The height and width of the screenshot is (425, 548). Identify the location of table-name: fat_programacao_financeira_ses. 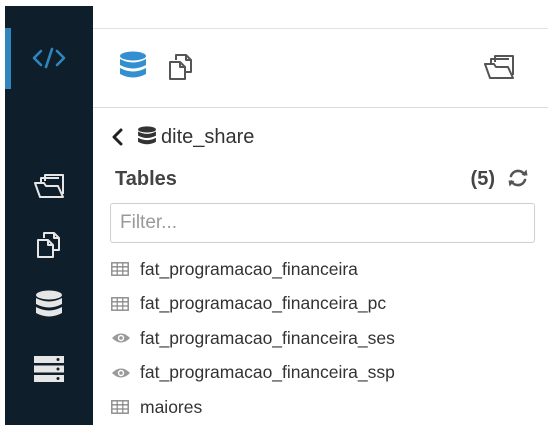
(267, 337).